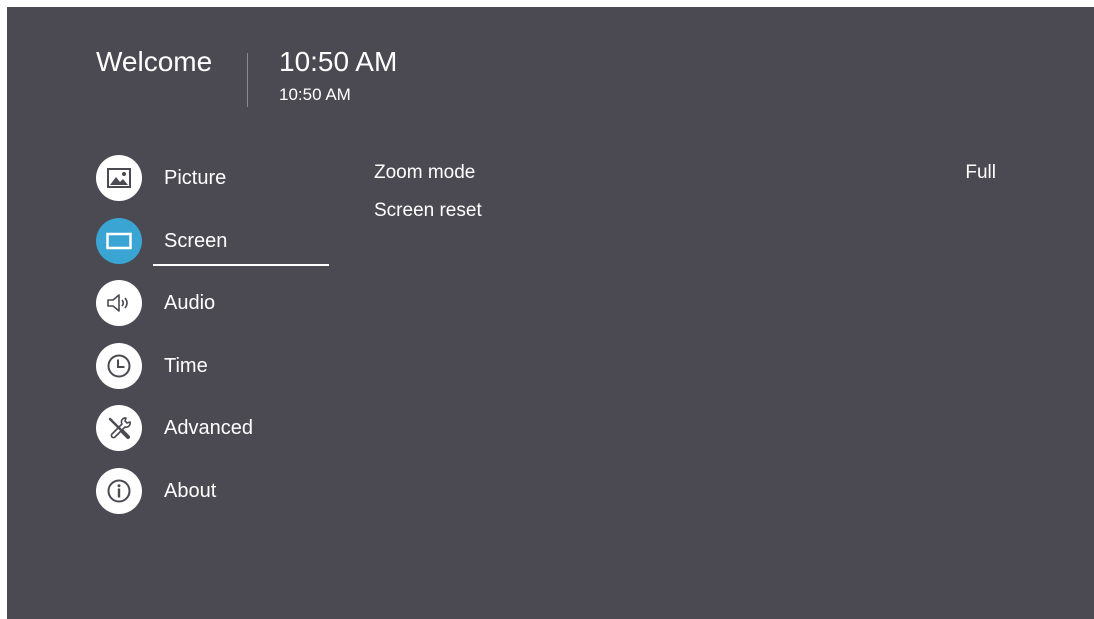 This screenshot has width=1094, height=619. What do you see at coordinates (424, 173) in the screenshot?
I see `option-zoom-mode: Zoom mode` at bounding box center [424, 173].